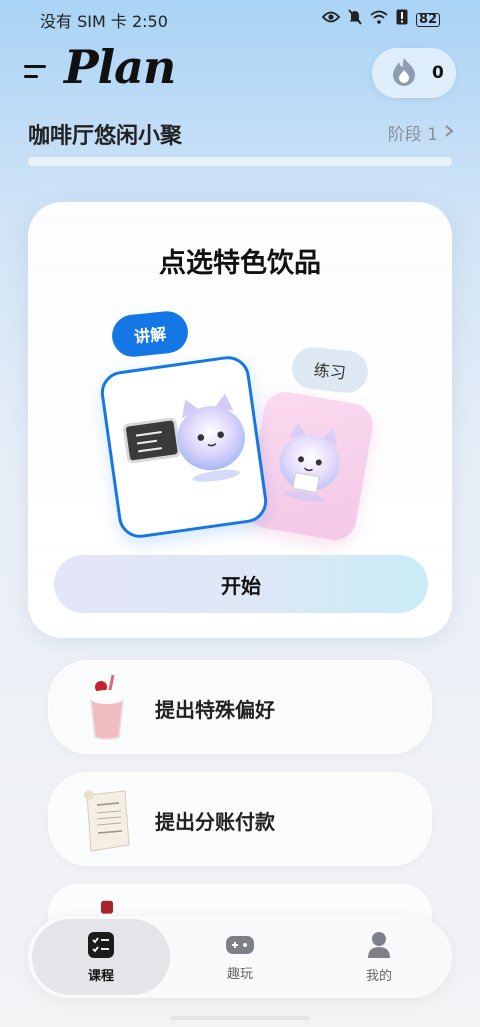 The height and width of the screenshot is (1027, 480). I want to click on flame-icon, so click(404, 73).